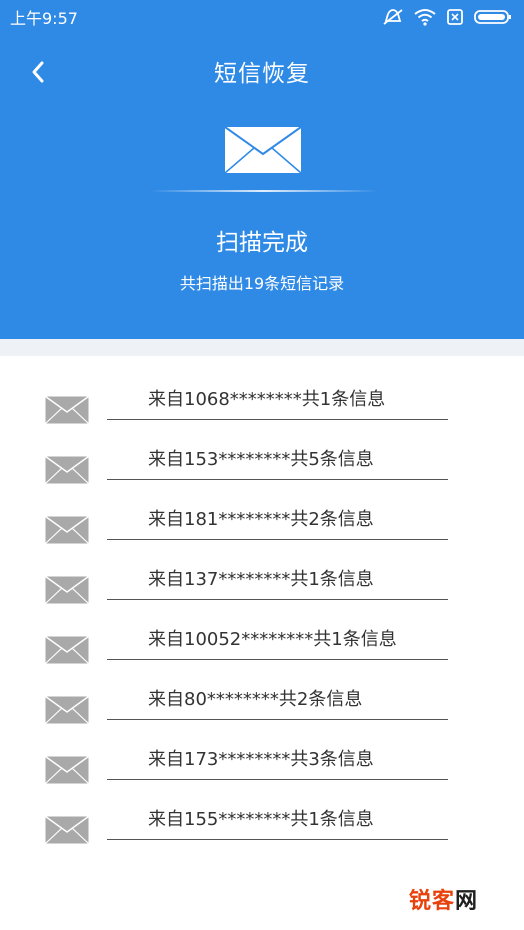 This screenshot has width=524, height=930. Describe the element at coordinates (44, 18) in the screenshot. I see `status-time: 上午9:57` at that location.